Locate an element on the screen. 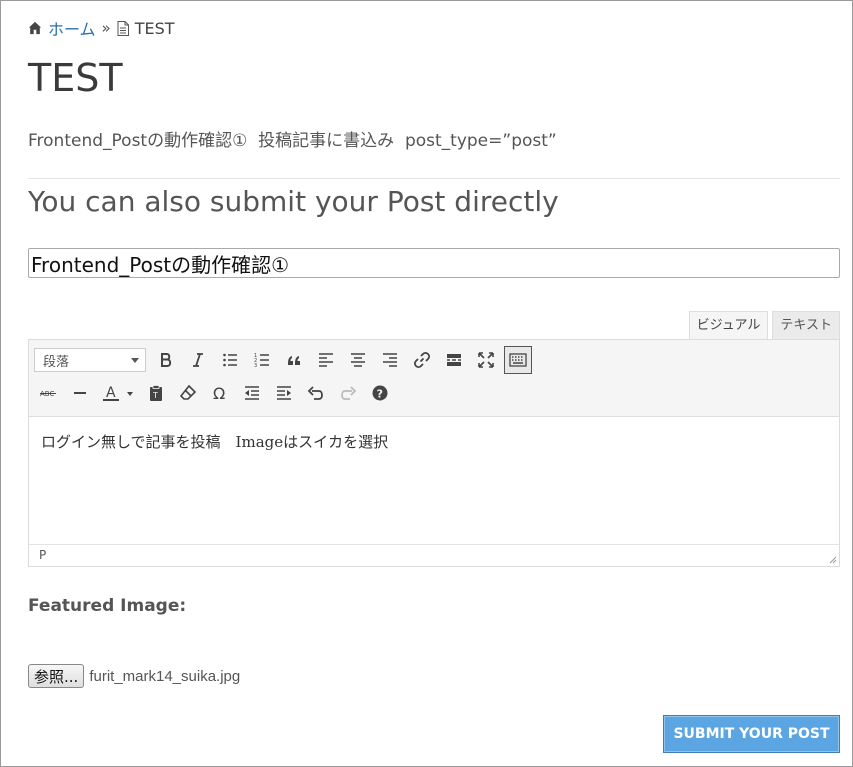 The height and width of the screenshot is (767, 853). bullet-list-button is located at coordinates (230, 360).